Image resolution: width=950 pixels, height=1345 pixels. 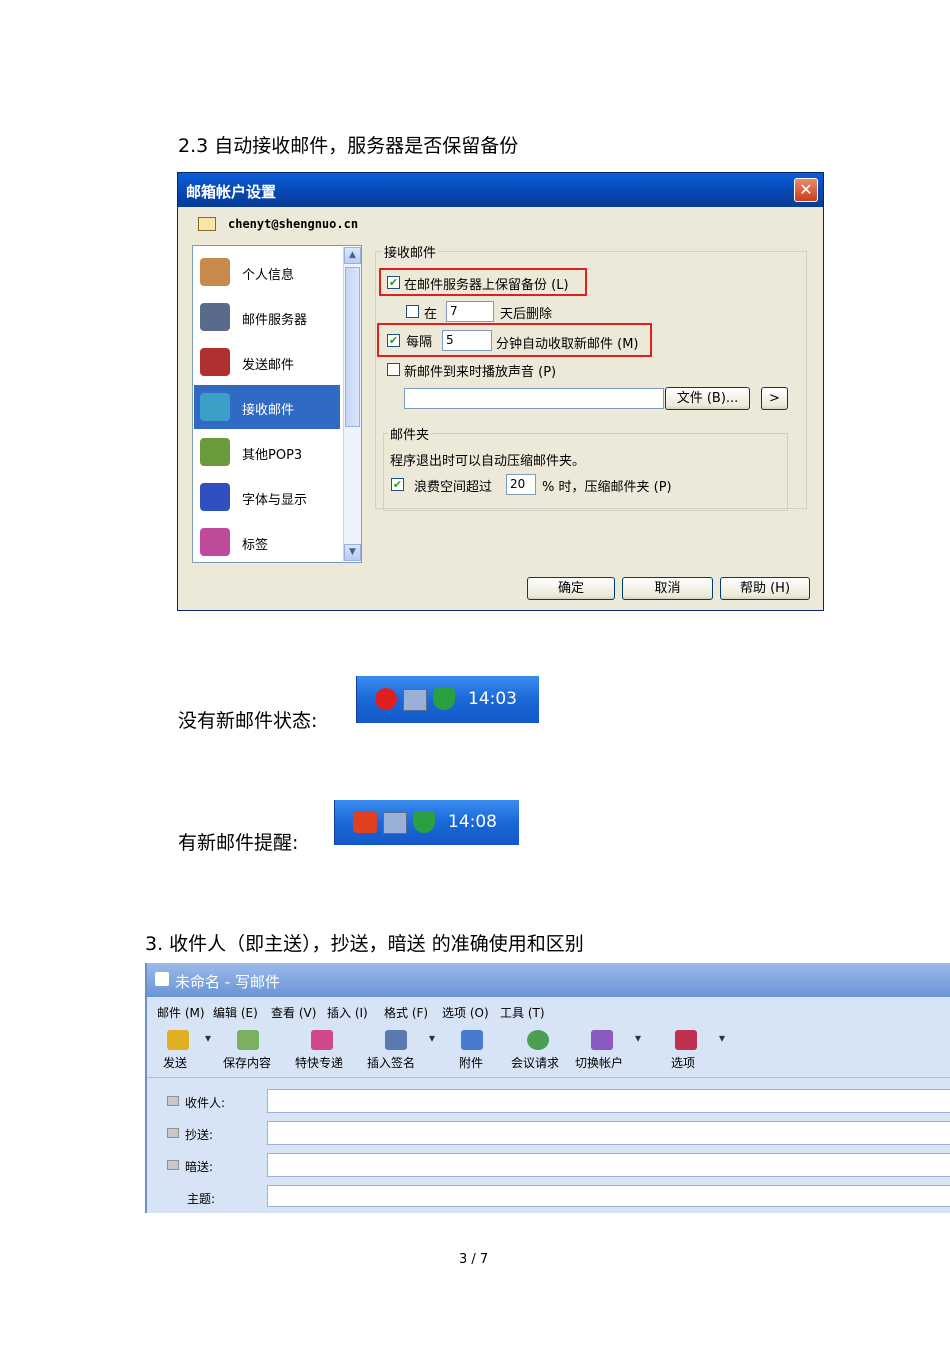 What do you see at coordinates (465, 1012) in the screenshot?
I see `menu-options: 选项 (O)` at bounding box center [465, 1012].